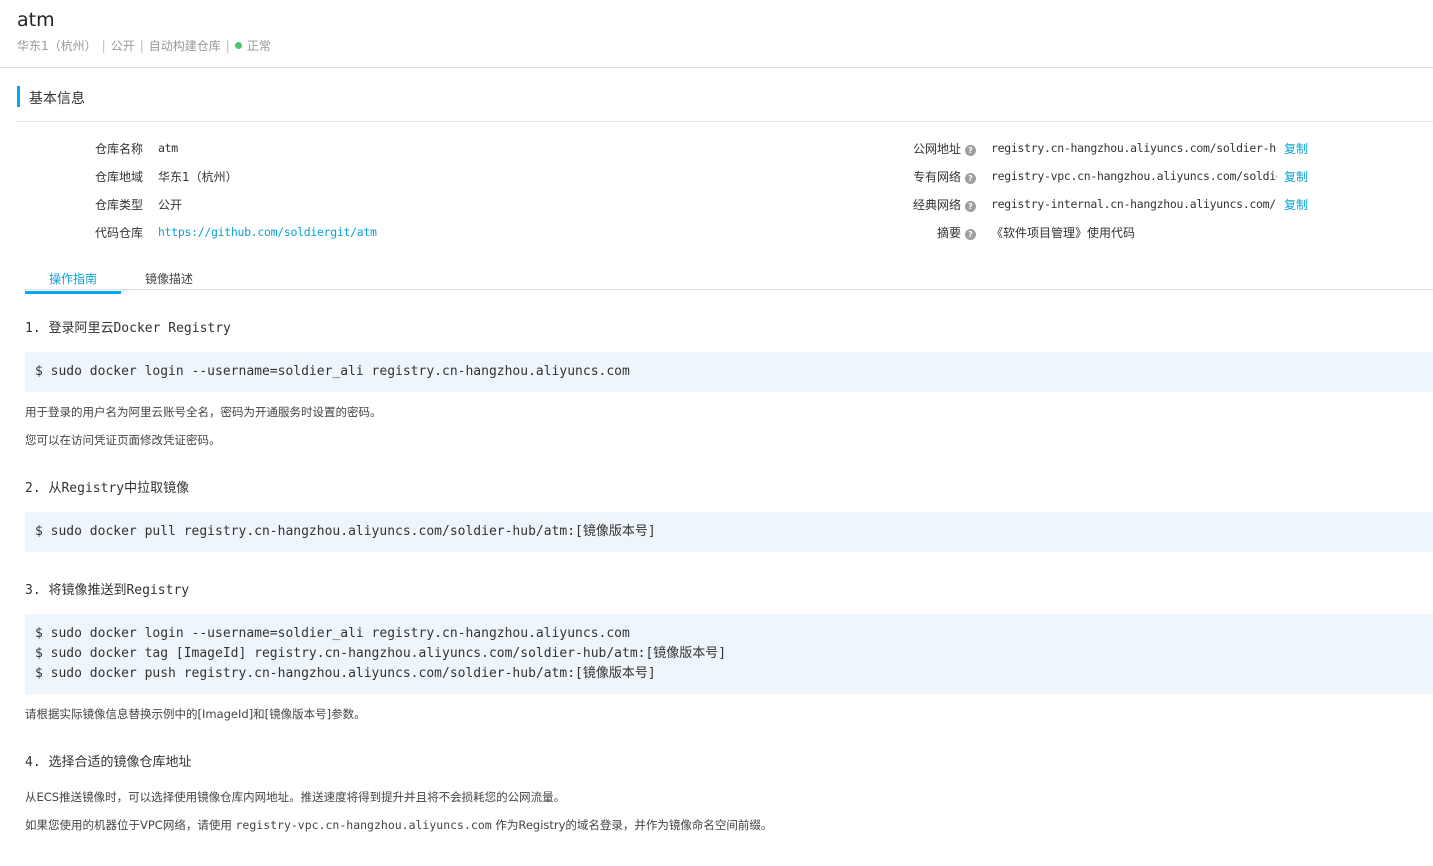 The width and height of the screenshot is (1433, 866). I want to click on guide-tabs: 操作指南 镜像描述, so click(729, 280).